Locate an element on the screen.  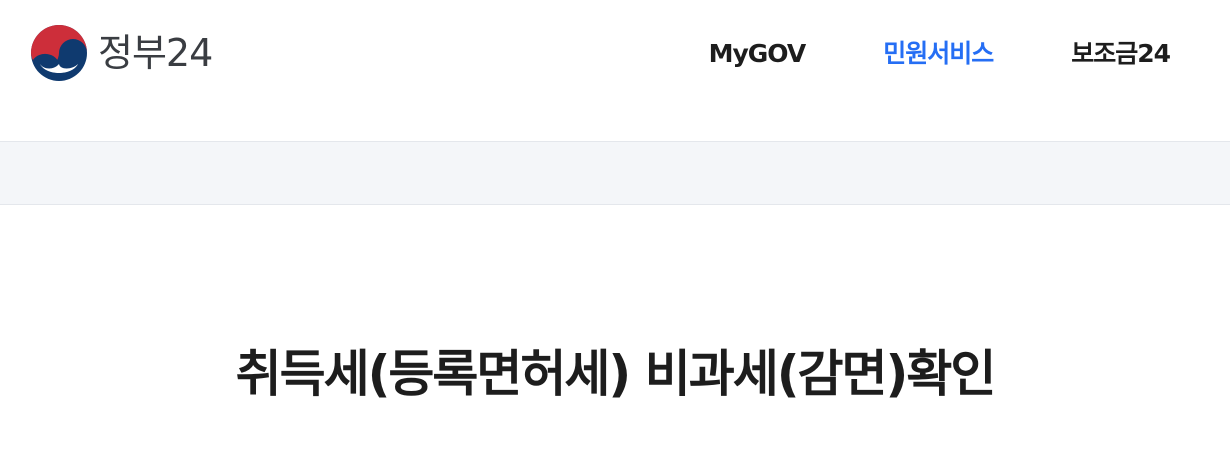
nav-item-civil-services: 민원서비스 is located at coordinates (938, 54).